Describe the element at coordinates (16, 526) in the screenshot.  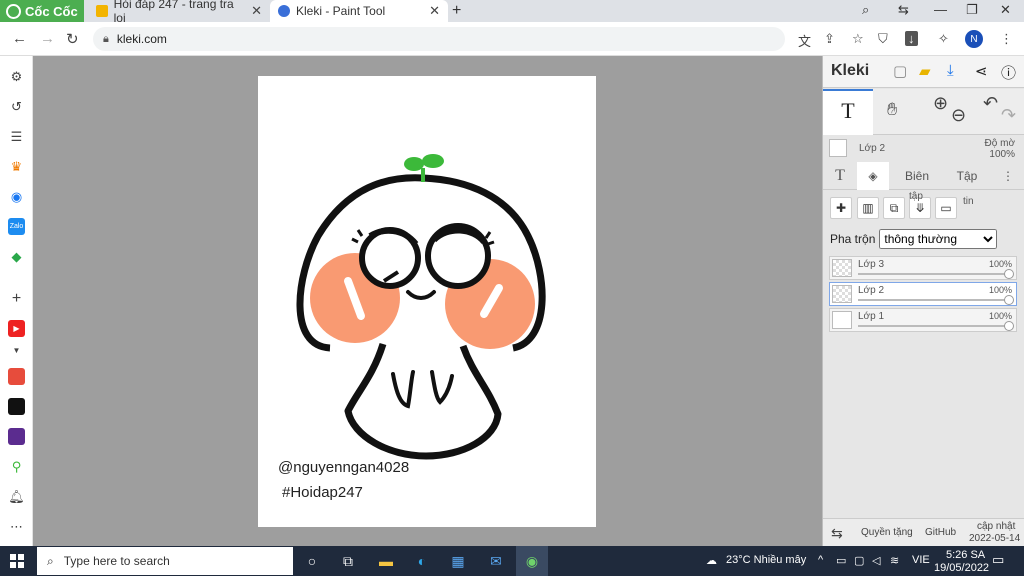
I see `more-icon: ⋯` at that location.